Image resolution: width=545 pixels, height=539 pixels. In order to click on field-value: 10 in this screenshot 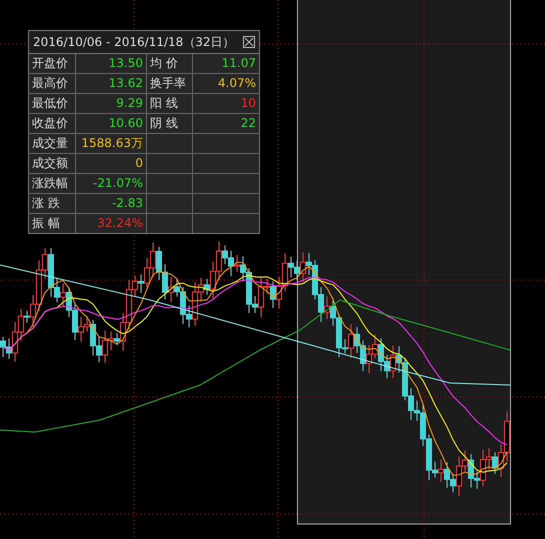, I will do `click(248, 103)`.